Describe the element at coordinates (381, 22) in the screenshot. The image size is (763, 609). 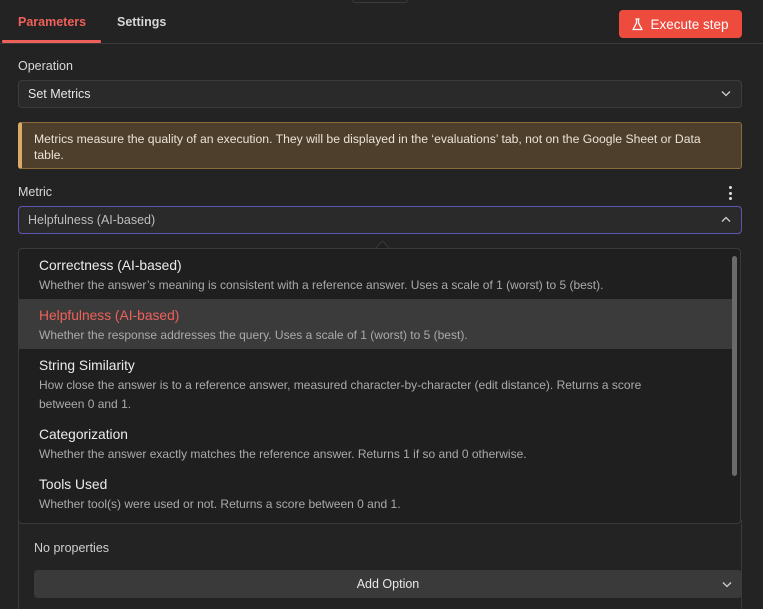
I see `panel-header: Parameters Settings Execute step` at that location.